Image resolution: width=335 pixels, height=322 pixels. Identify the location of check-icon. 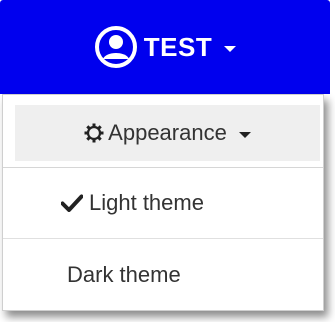
(72, 203).